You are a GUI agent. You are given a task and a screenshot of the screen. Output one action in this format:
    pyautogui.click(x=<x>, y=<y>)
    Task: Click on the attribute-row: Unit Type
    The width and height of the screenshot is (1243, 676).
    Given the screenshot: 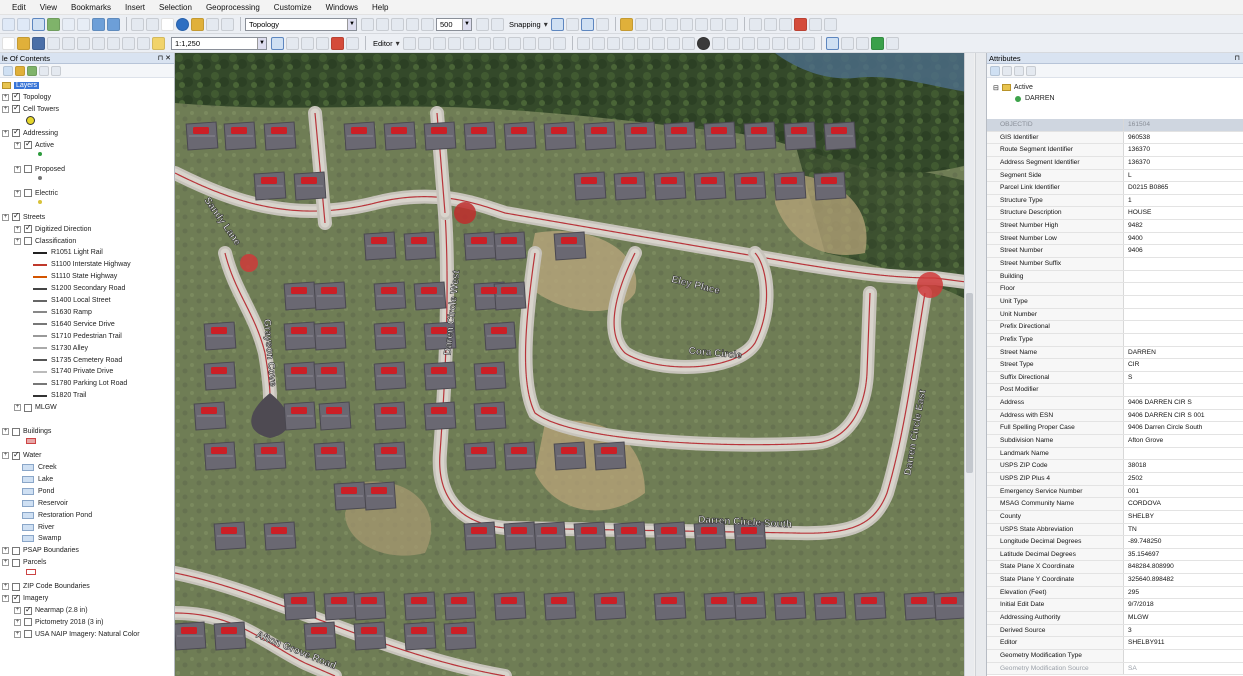 What is the action you would take?
    pyautogui.click(x=1115, y=302)
    